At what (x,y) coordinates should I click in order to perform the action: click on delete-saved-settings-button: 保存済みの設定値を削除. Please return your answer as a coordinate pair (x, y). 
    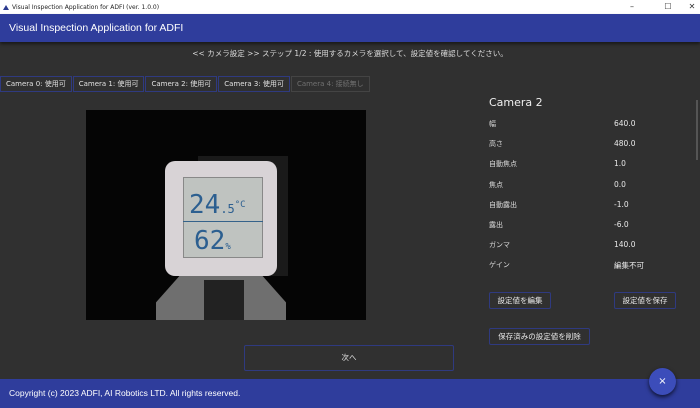
    Looking at the image, I should click on (539, 336).